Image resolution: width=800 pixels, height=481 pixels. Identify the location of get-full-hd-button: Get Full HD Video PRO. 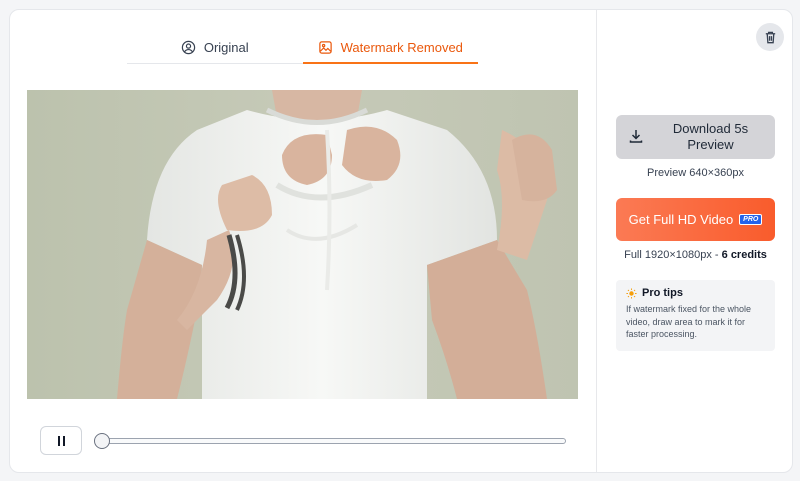
(695, 219).